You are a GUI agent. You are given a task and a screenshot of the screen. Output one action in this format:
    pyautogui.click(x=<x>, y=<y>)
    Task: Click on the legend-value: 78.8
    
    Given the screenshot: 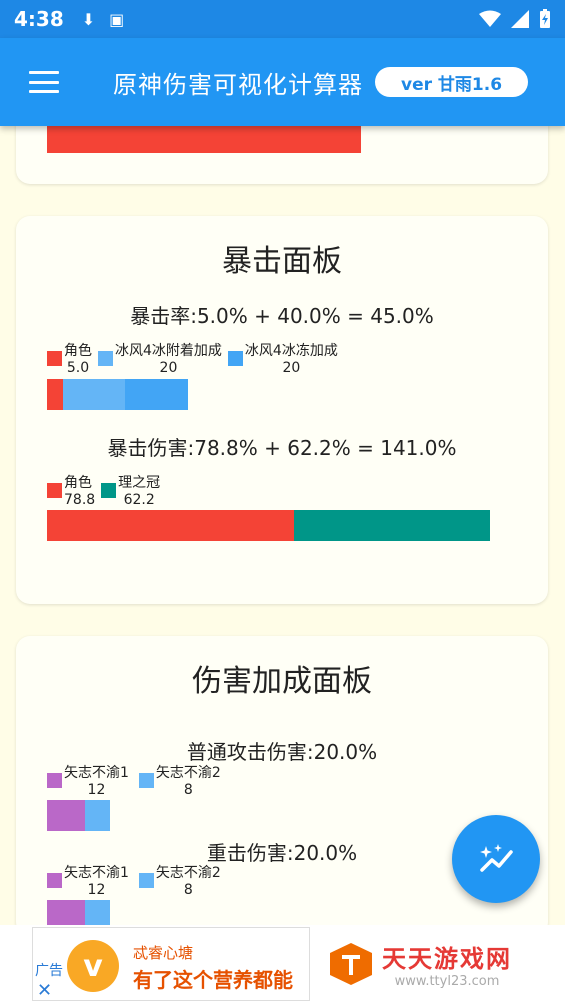 What is the action you would take?
    pyautogui.click(x=80, y=500)
    